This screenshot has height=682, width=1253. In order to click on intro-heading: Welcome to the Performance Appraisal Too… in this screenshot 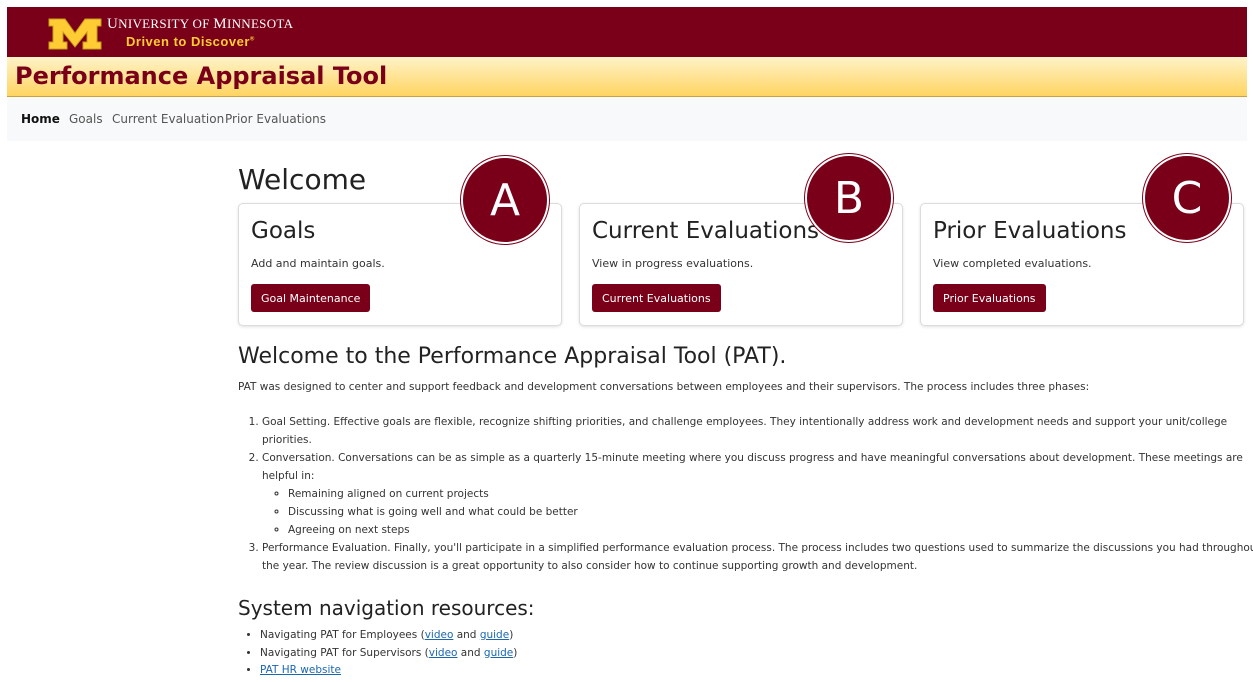, I will do `click(512, 356)`.